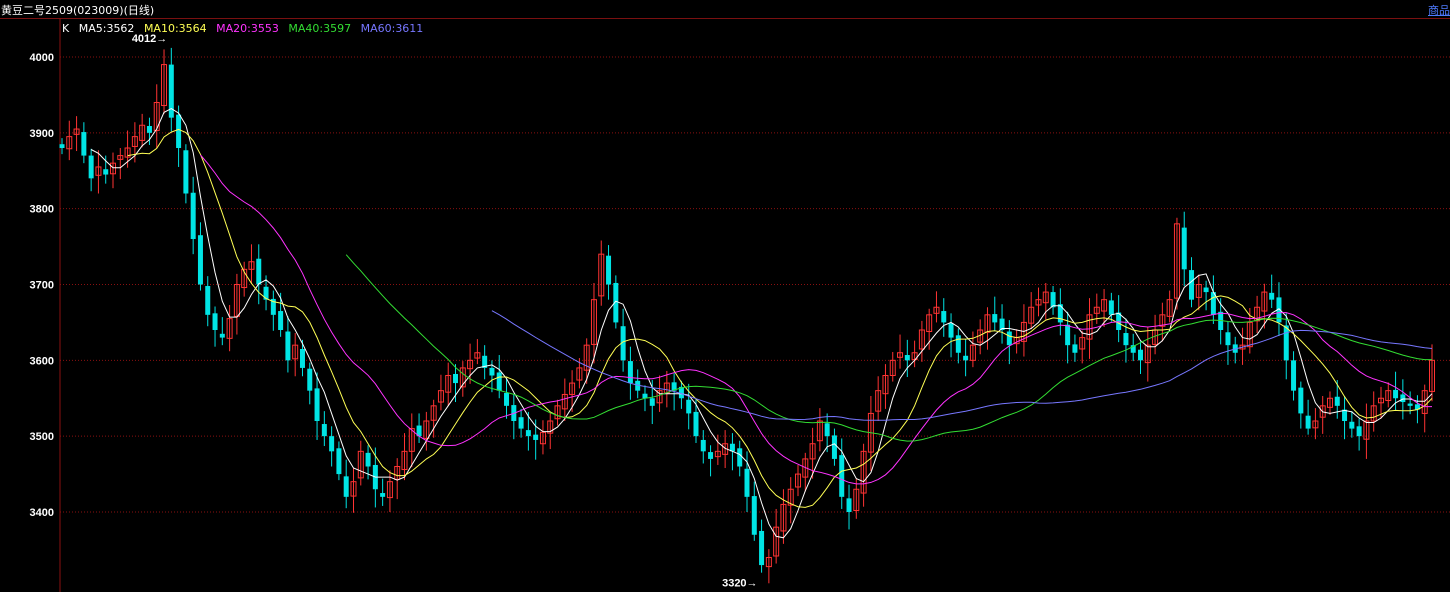  I want to click on y-tick-label: 3500, so click(42, 437).